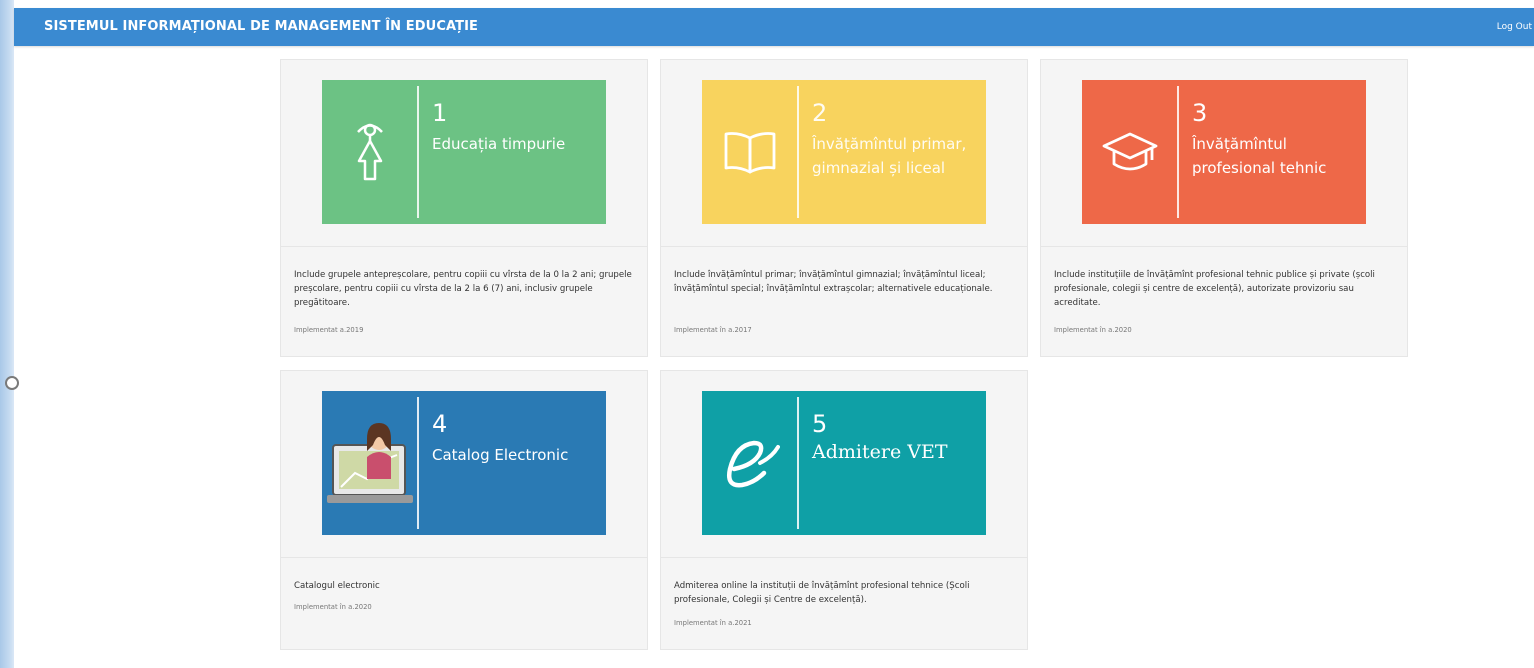 Image resolution: width=1534 pixels, height=668 pixels. What do you see at coordinates (820, 113) in the screenshot?
I see `module-number: 2` at bounding box center [820, 113].